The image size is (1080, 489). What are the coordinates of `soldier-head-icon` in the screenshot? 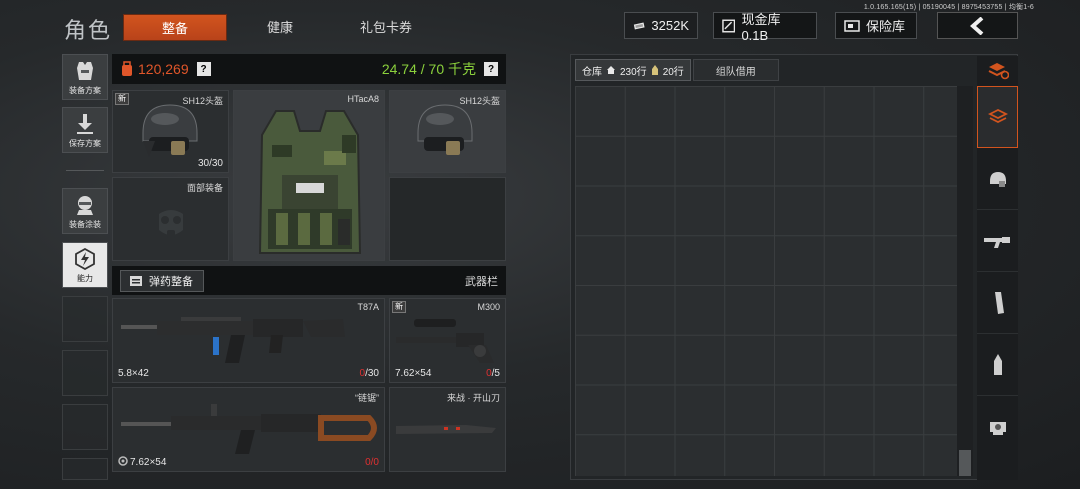 It's located at (85, 205).